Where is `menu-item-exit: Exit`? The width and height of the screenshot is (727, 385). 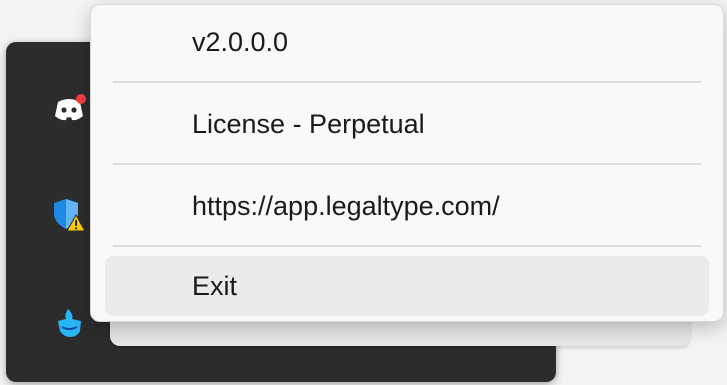 menu-item-exit: Exit is located at coordinates (407, 286).